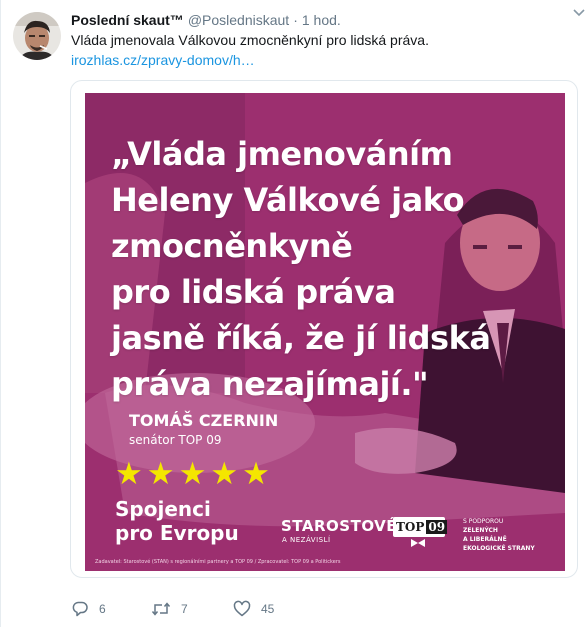 The height and width of the screenshot is (627, 588). I want to click on tweet-time: 1 hod., so click(321, 20).